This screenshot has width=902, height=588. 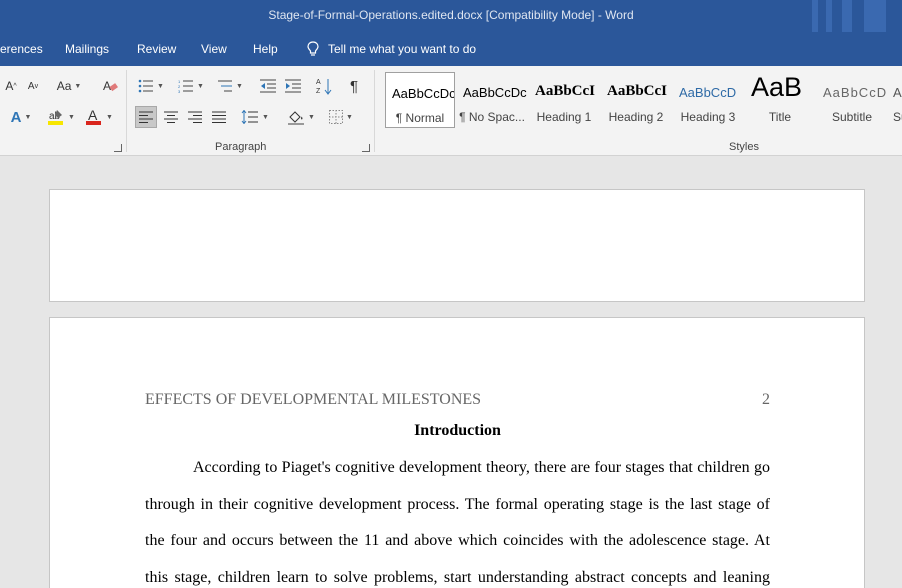 I want to click on multilevel-list-icon, so click(x=225, y=86).